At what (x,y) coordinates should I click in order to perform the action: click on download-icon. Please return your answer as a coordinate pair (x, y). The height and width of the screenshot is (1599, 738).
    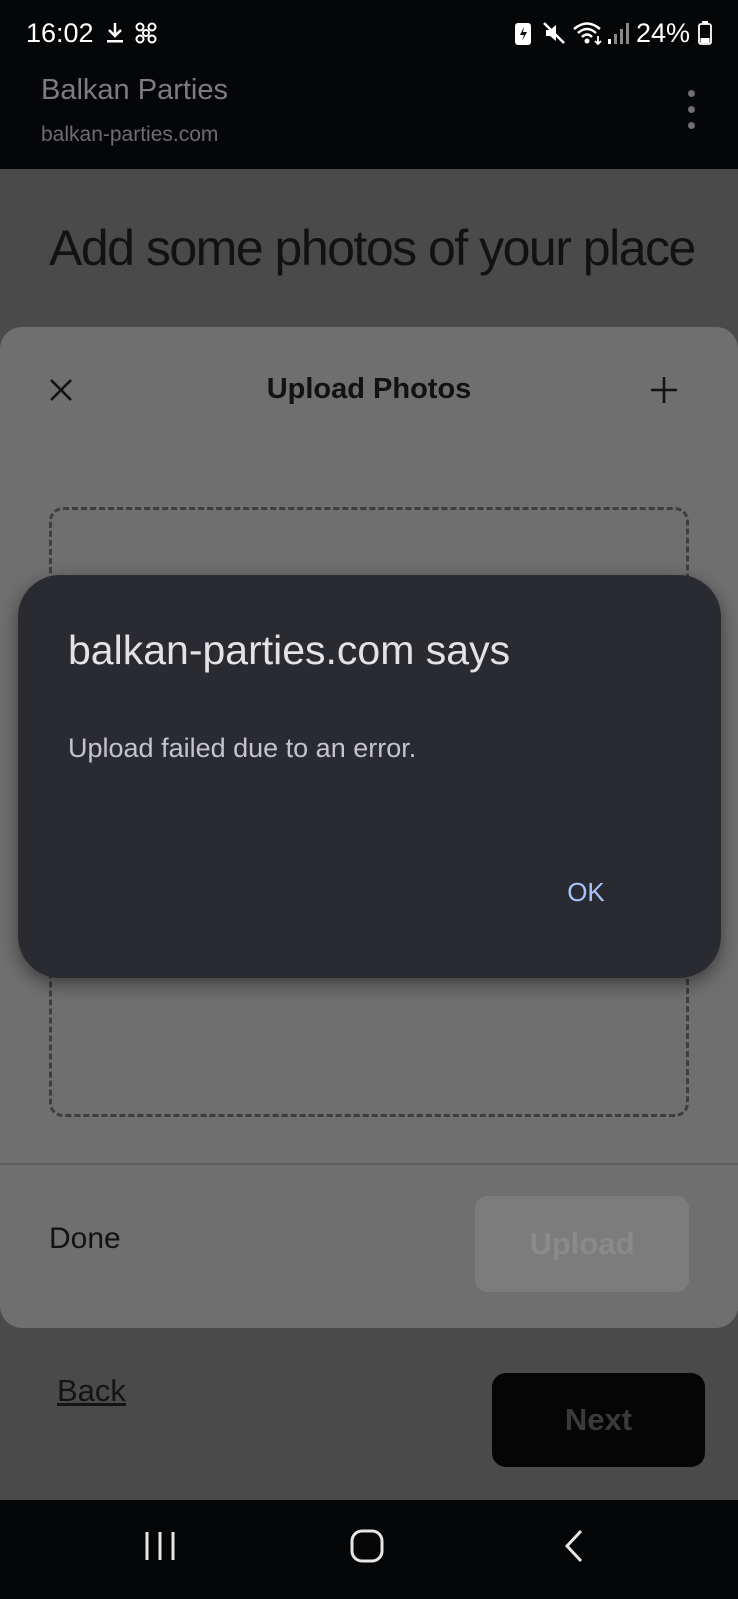
    Looking at the image, I should click on (115, 33).